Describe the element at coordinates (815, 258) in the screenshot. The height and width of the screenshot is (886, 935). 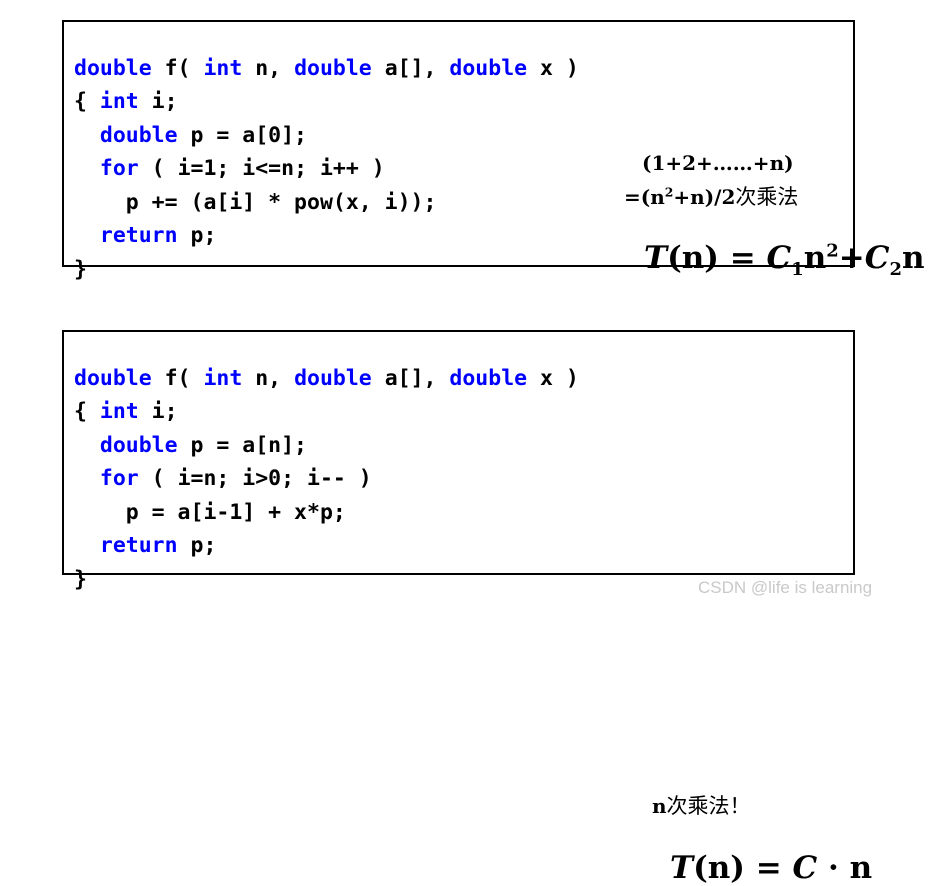
I see `formula-c1-variable: n` at that location.